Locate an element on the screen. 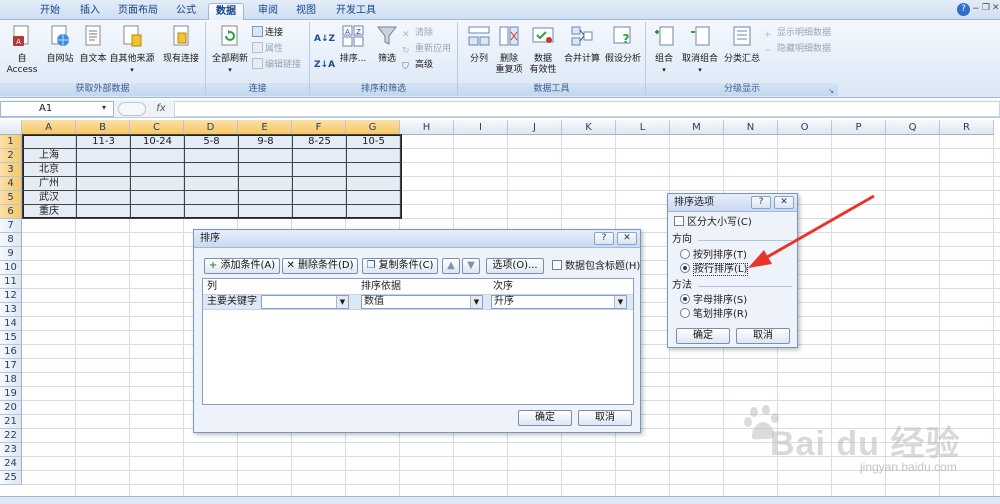  cell-header-date: 10-24 is located at coordinates (157, 141).